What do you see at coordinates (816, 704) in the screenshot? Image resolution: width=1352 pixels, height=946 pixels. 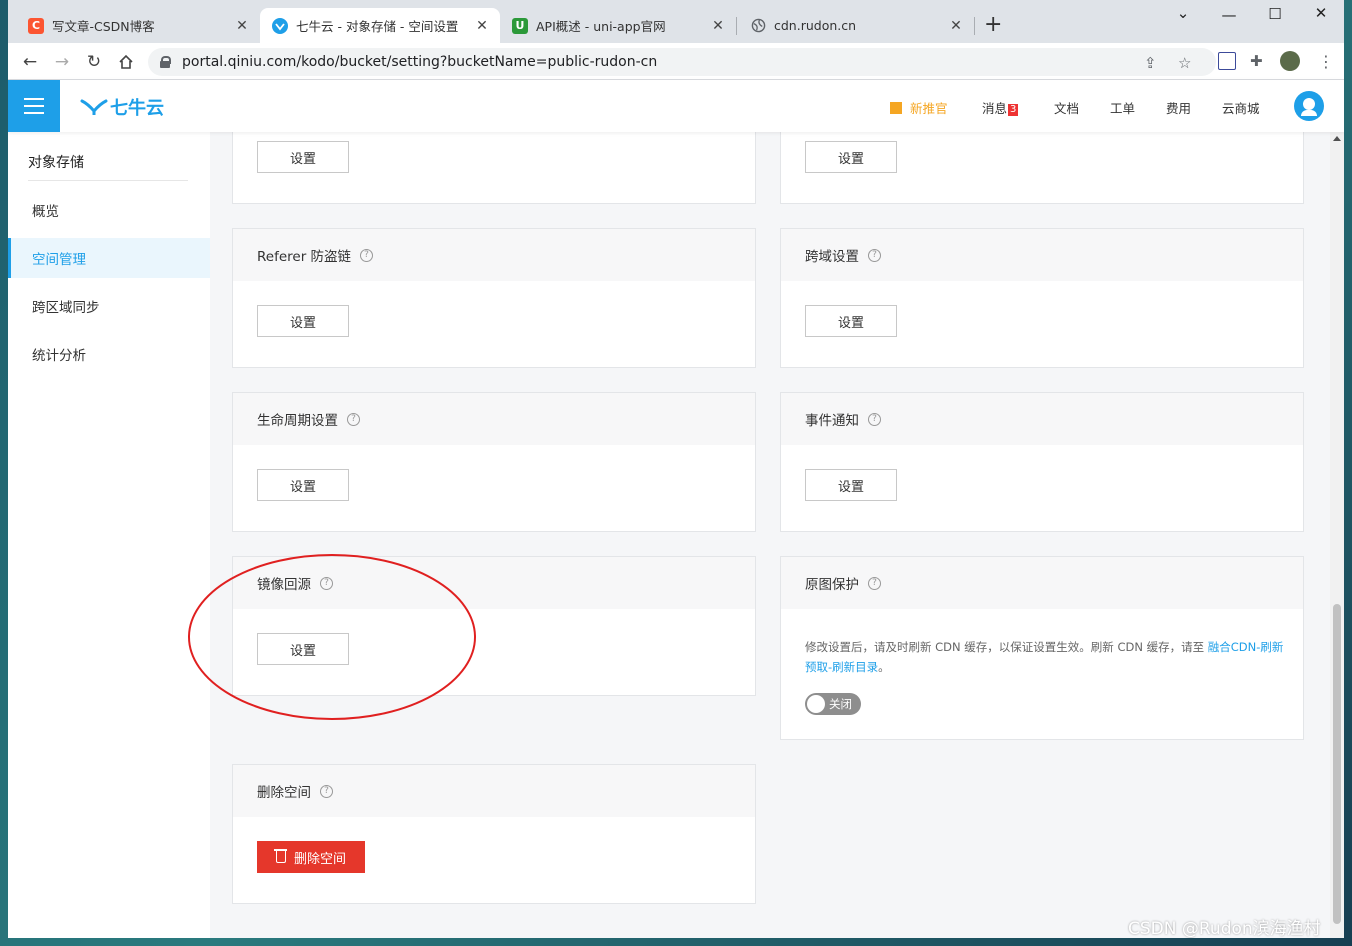 I see `toggle-knob` at bounding box center [816, 704].